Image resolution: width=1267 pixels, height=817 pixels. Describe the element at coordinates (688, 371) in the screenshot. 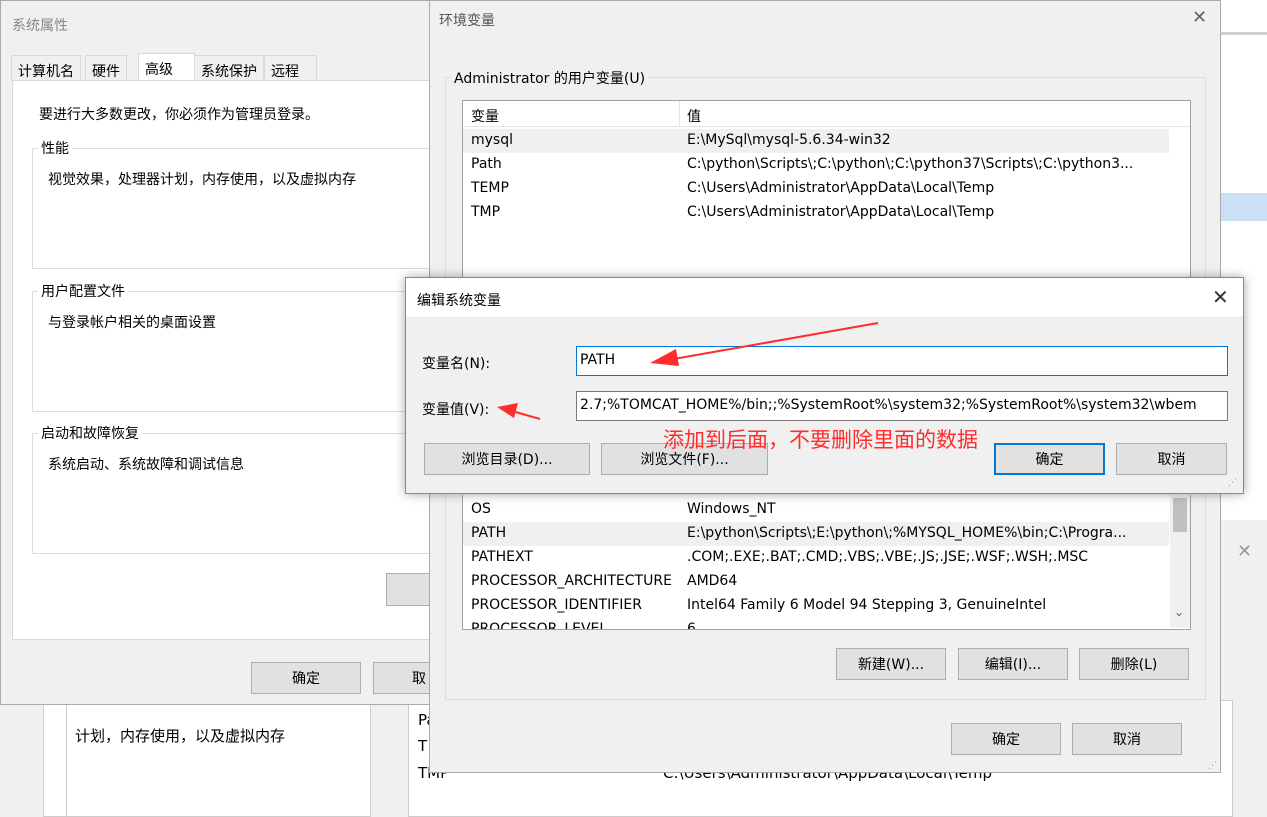

I see `annotation-overlay` at that location.